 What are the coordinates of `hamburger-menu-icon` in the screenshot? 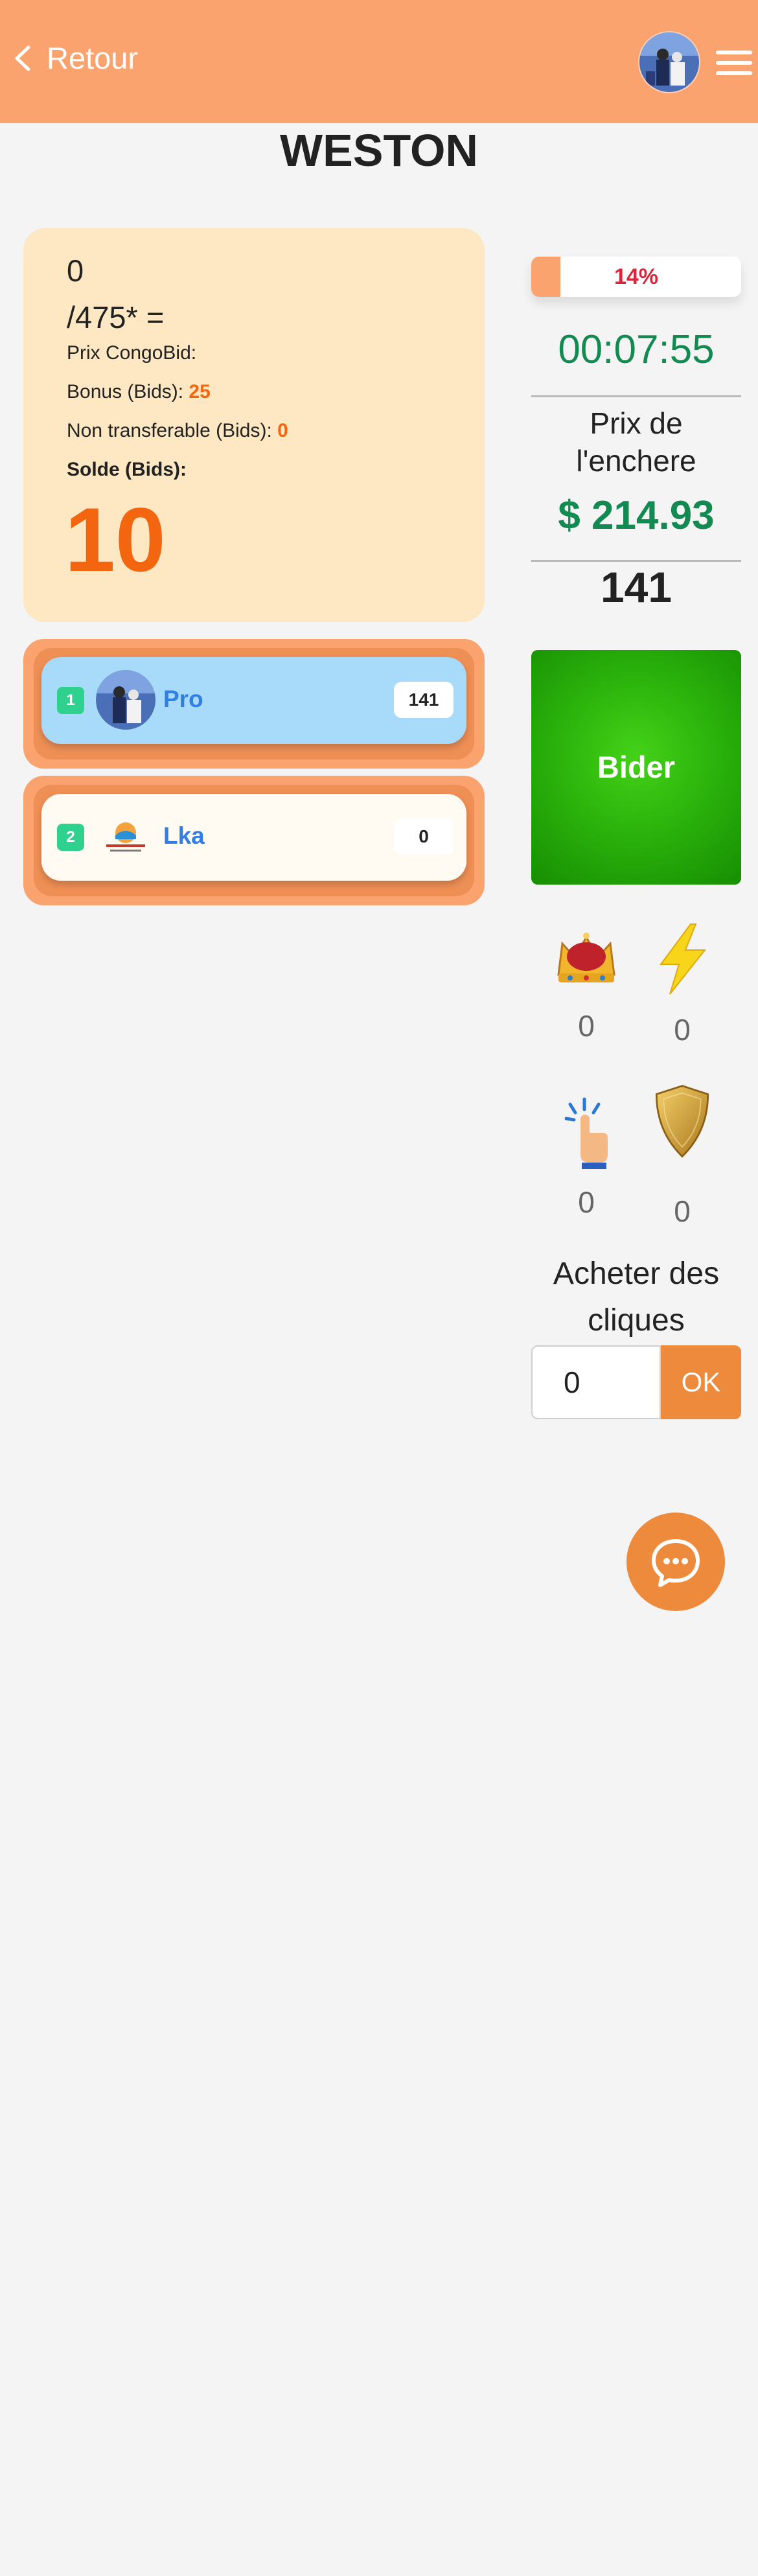 It's located at (734, 64).